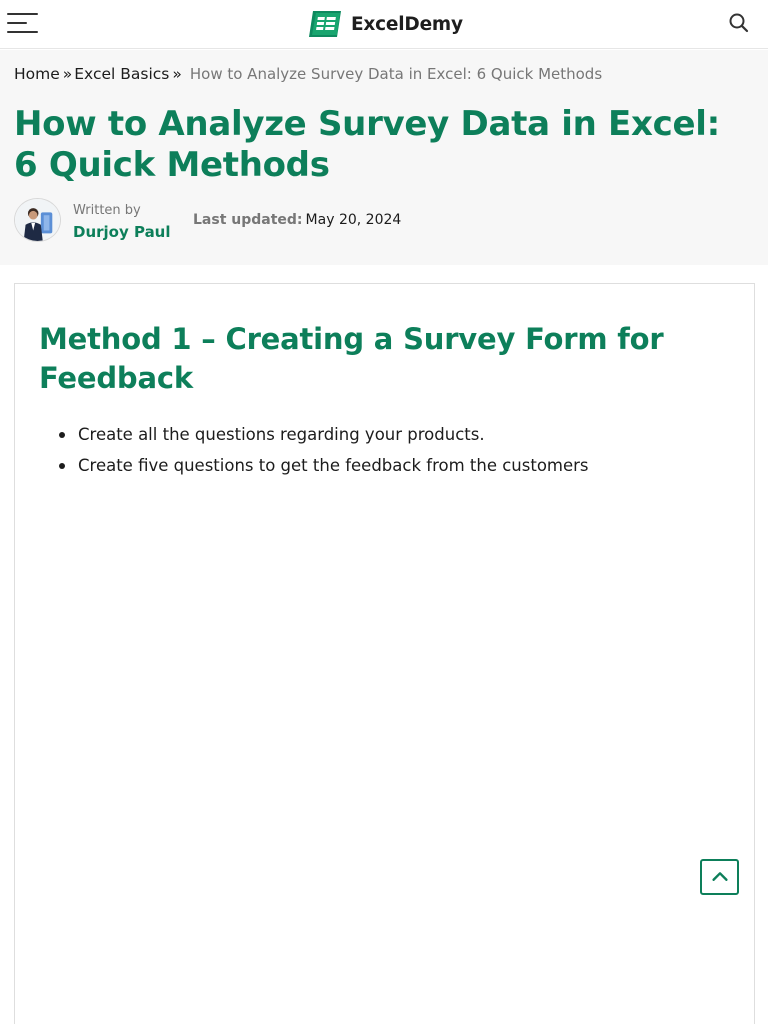 The width and height of the screenshot is (768, 1024). I want to click on back-to-top-button, so click(719, 877).